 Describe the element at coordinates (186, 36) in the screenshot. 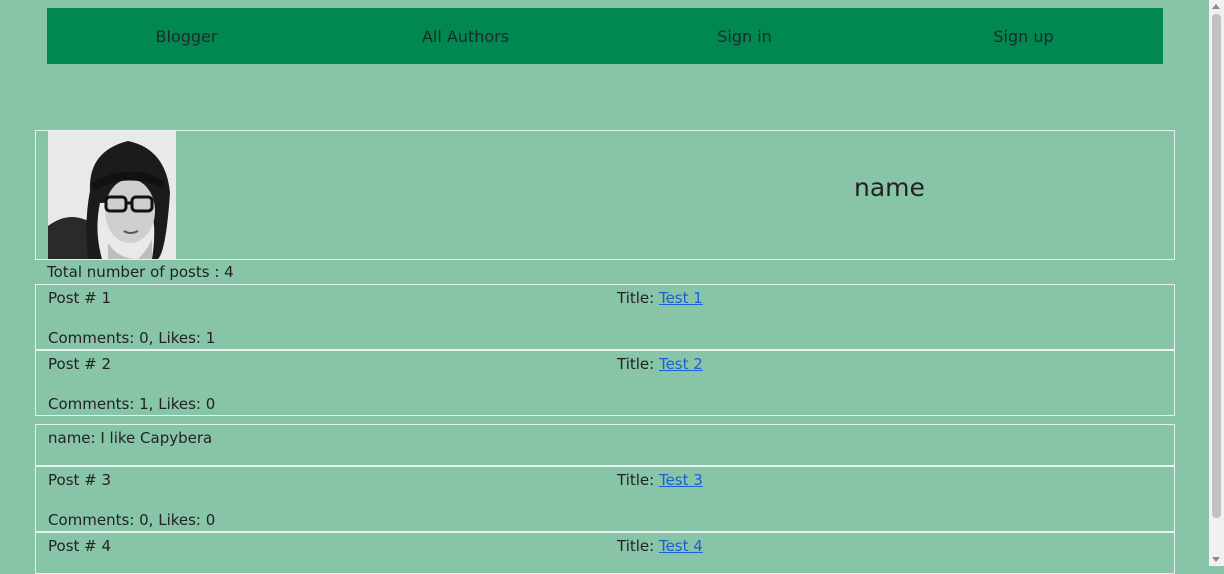

I see `nav-blogger: Blogger` at that location.